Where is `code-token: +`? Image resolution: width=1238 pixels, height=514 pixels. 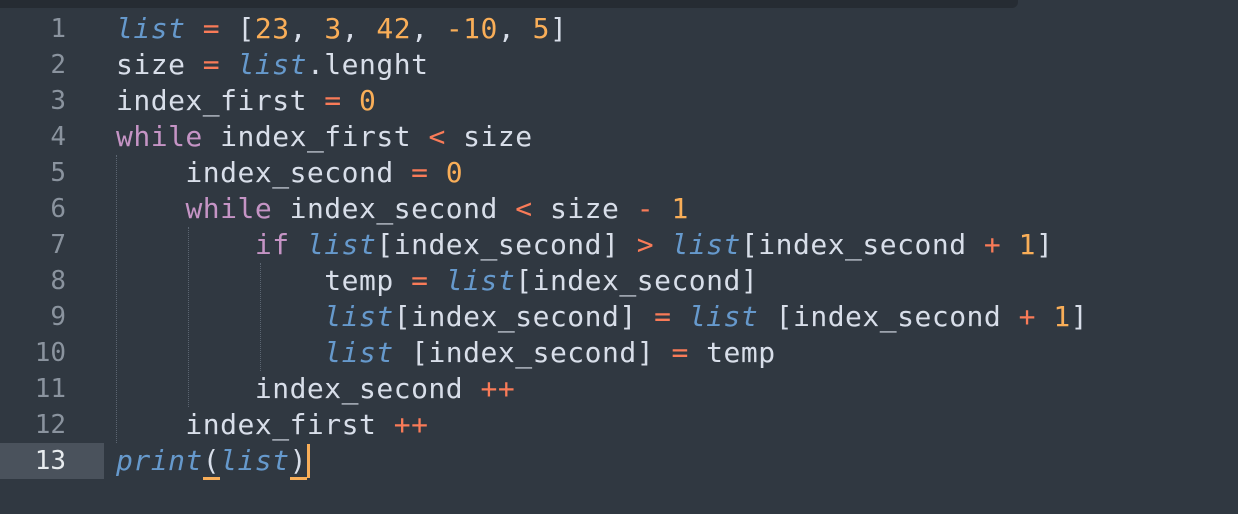
code-token: + is located at coordinates (1027, 316).